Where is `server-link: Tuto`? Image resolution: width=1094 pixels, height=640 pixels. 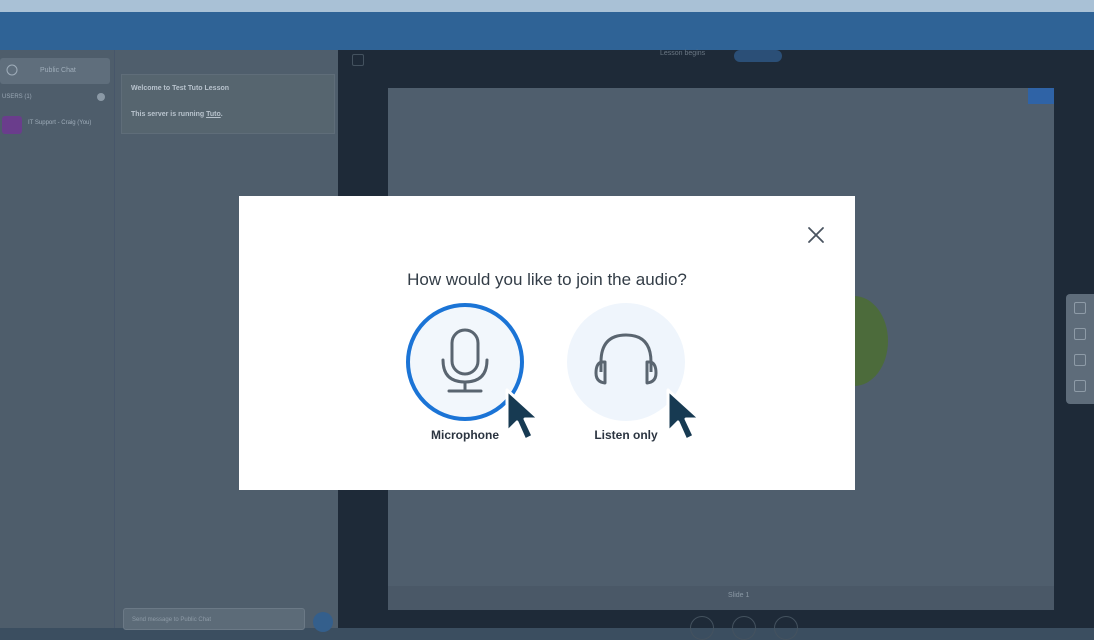 server-link: Tuto is located at coordinates (213, 114).